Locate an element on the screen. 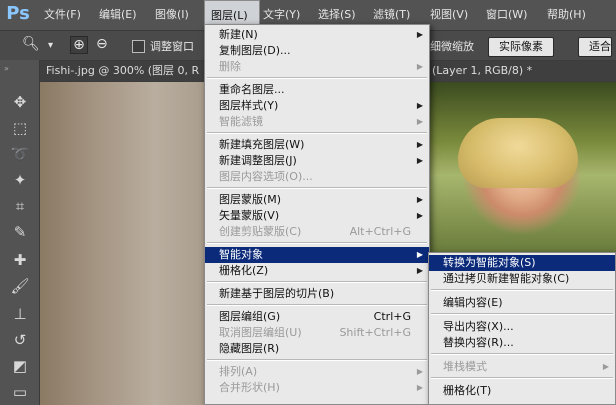 This screenshot has width=616, height=405. gradient-icon: ▭ is located at coordinates (20, 392).